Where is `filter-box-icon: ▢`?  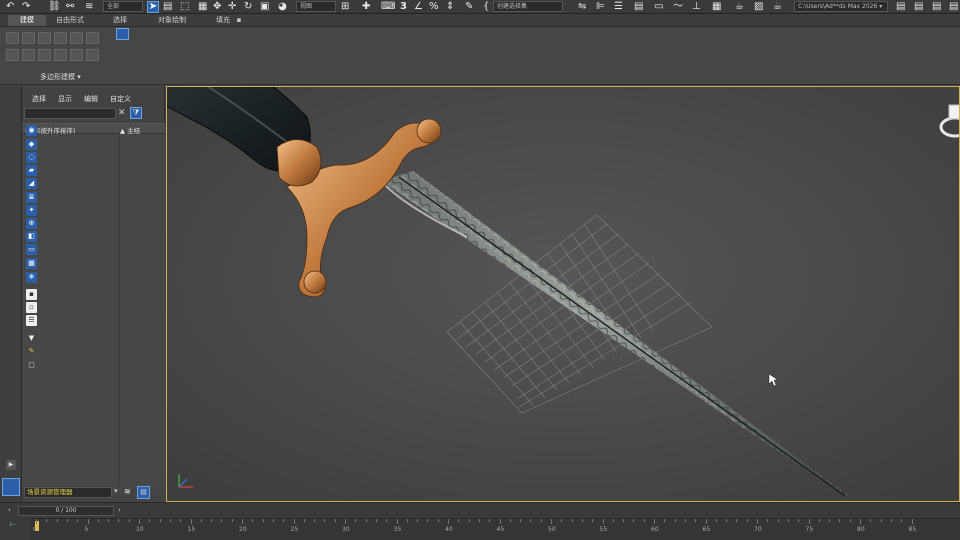
filter-box-icon: ▢ is located at coordinates (31, 365).